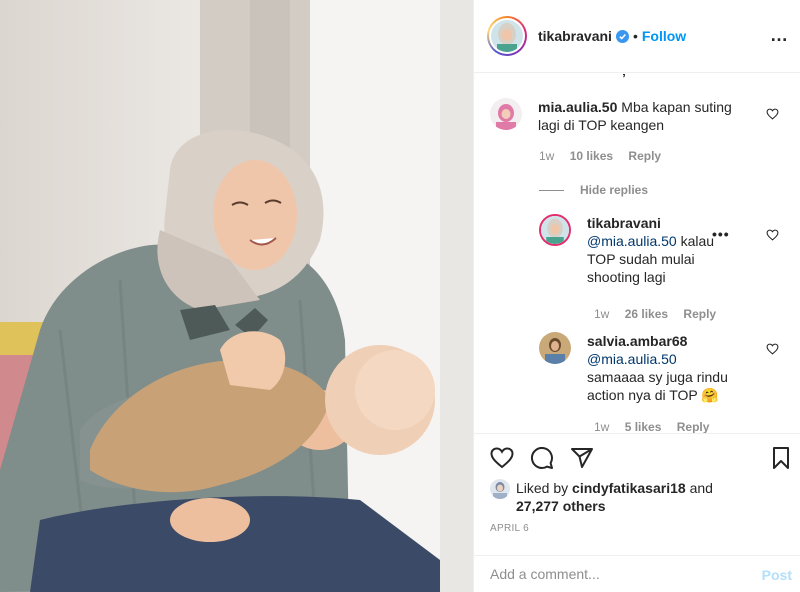 Image resolution: width=800 pixels, height=592 pixels. I want to click on author-avatar, so click(507, 36).